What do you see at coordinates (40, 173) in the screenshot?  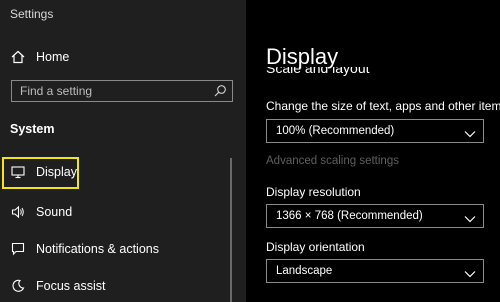 I see `selection-highlight` at bounding box center [40, 173].